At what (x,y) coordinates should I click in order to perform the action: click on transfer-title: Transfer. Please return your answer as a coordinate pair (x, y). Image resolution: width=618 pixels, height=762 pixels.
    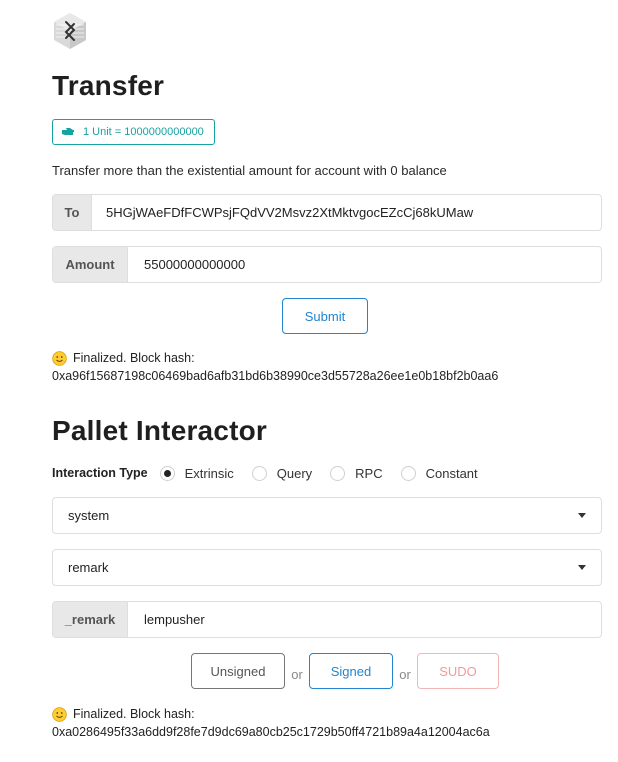
    Looking at the image, I should click on (108, 85).